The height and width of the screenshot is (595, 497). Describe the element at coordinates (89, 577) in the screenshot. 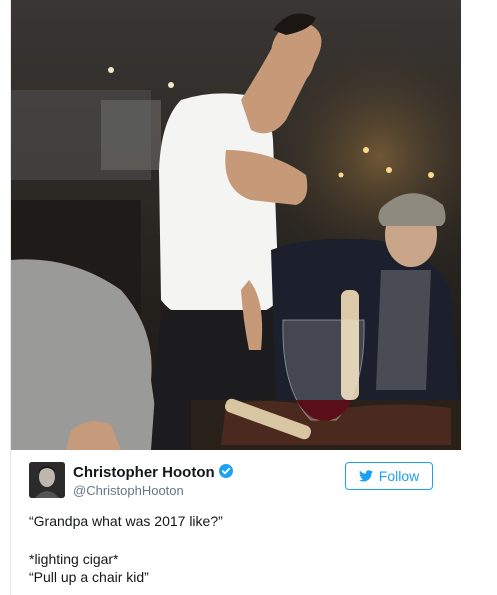

I see `tweet-text-line: “Pull up a chair kid”` at that location.